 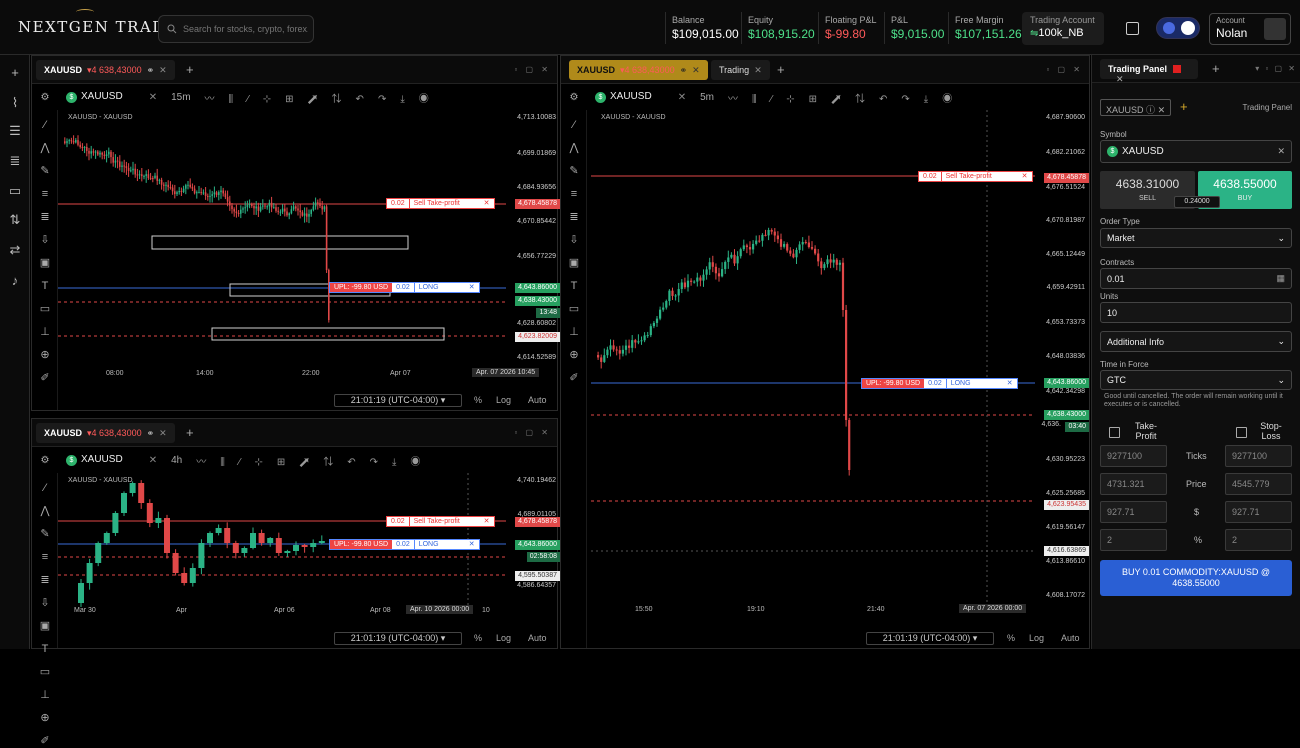 What do you see at coordinates (1241, 432) in the screenshot?
I see `stop-loss-checkbox` at bounding box center [1241, 432].